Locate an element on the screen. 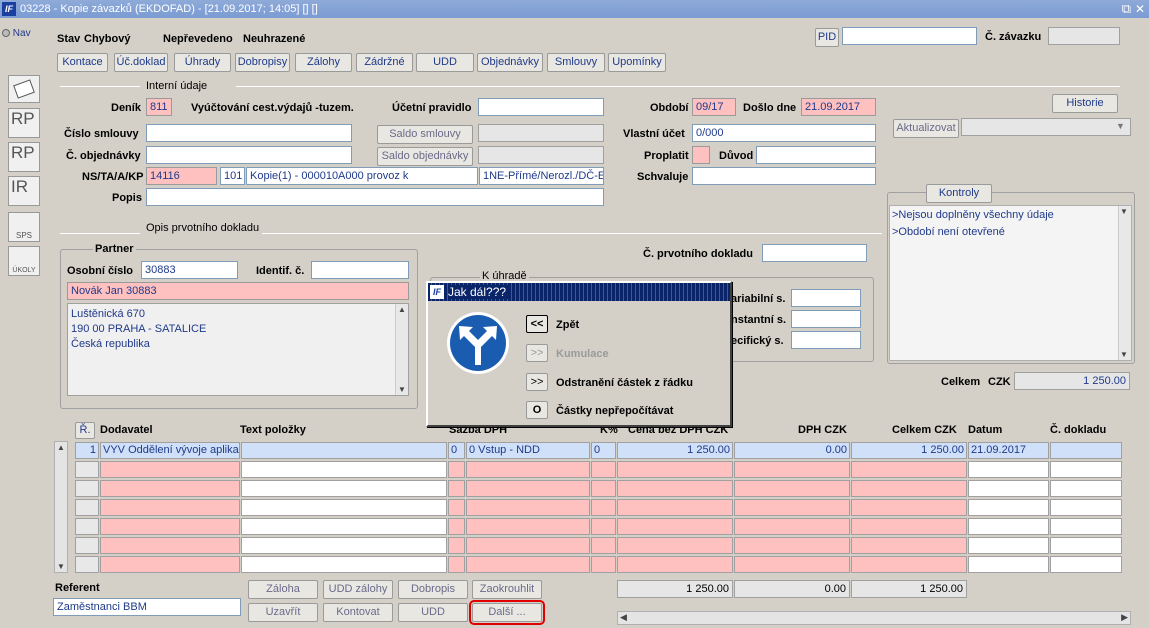 The height and width of the screenshot is (628, 1149). cislo-smlouvy-field is located at coordinates (249, 133).